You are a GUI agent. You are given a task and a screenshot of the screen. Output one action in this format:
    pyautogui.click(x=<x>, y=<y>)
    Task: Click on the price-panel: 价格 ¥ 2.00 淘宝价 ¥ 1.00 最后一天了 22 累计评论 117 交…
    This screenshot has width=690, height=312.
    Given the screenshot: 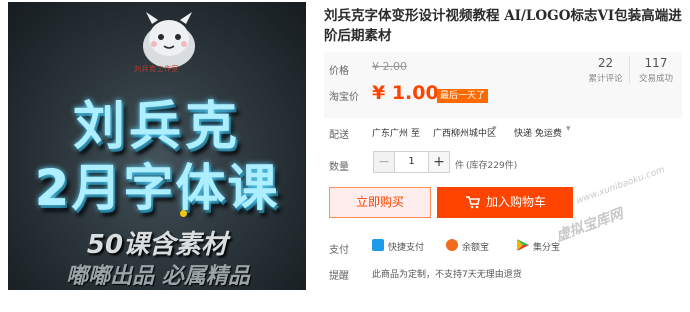 What is the action you would take?
    pyautogui.click(x=503, y=85)
    